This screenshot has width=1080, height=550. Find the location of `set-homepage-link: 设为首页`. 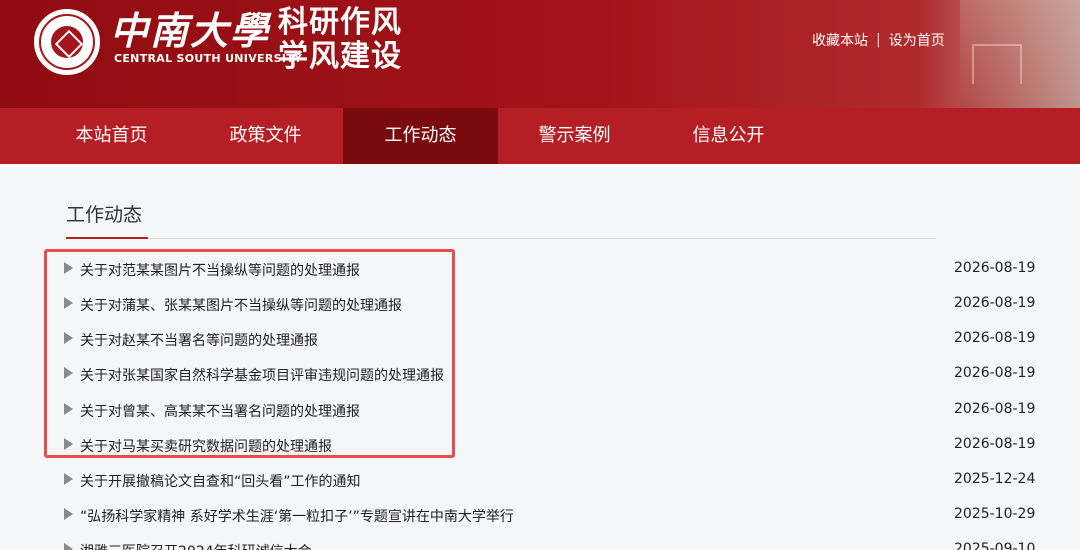

set-homepage-link: 设为首页 is located at coordinates (917, 40).